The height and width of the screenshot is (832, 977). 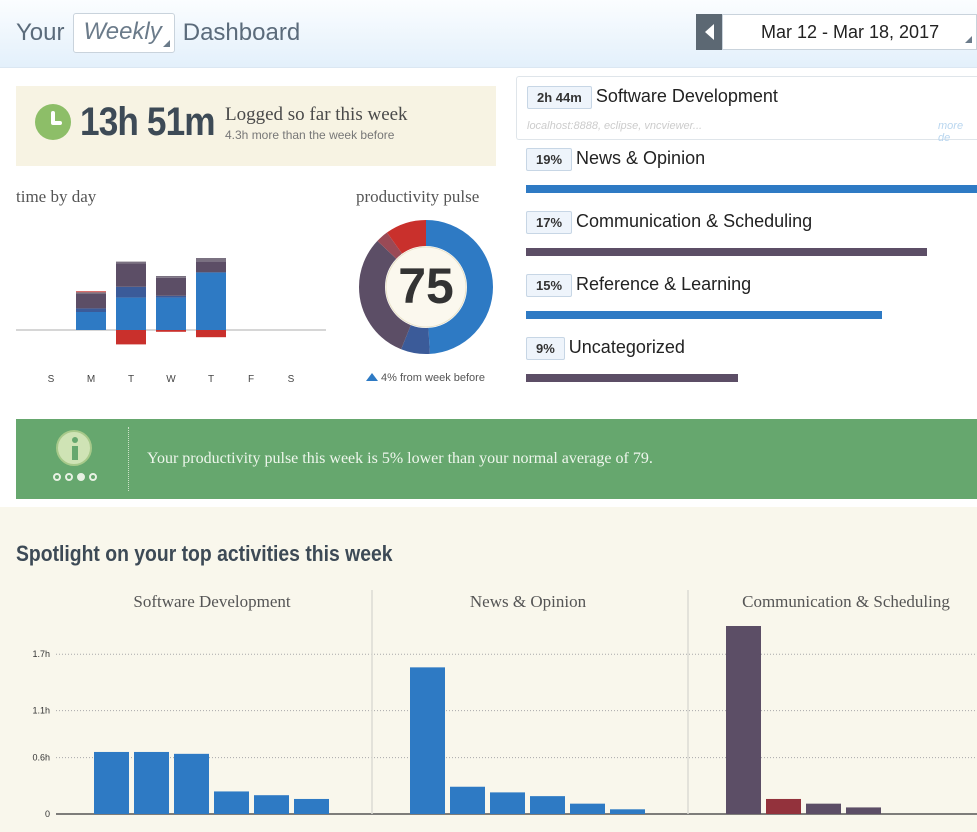 I want to click on previous-week-button, so click(x=709, y=32).